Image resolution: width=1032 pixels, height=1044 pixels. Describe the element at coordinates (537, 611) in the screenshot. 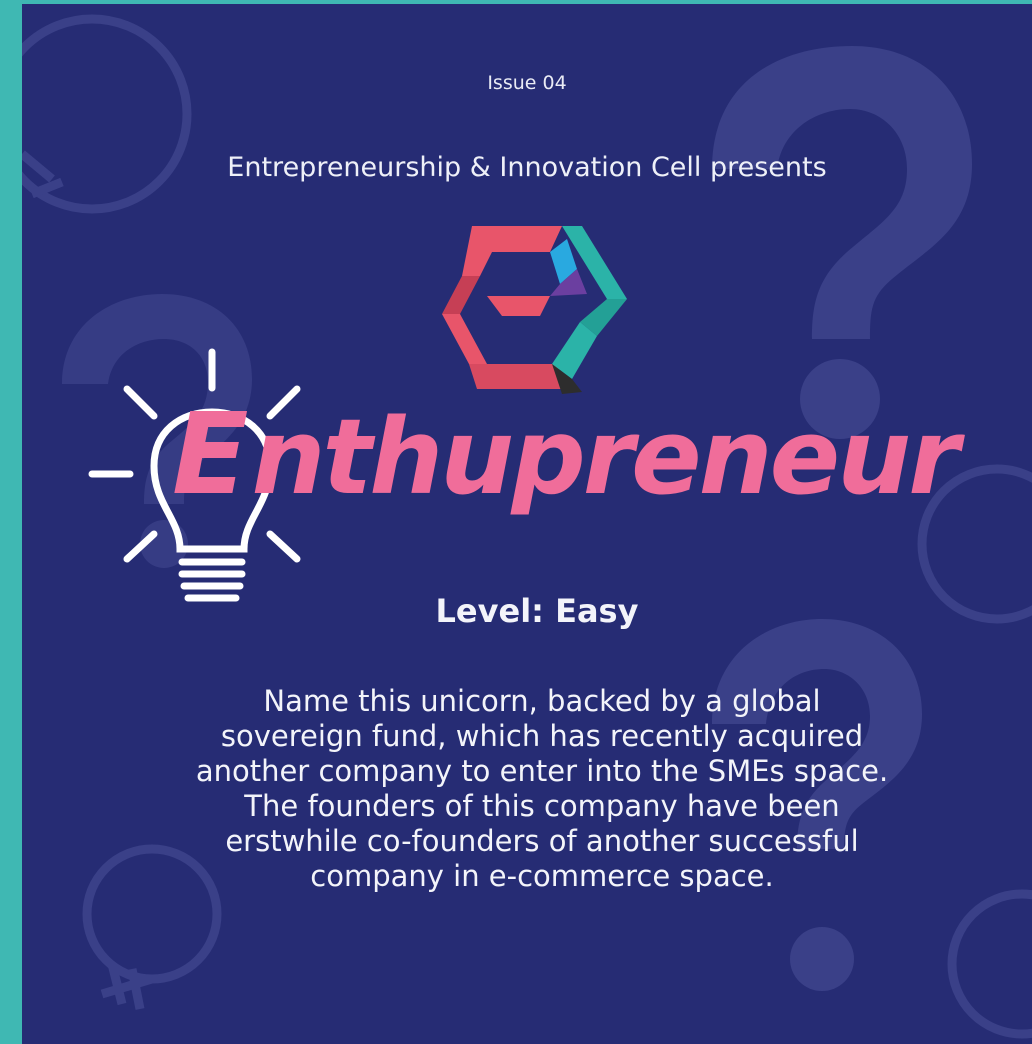

I see `difficulty-level: Level: Easy` at that location.